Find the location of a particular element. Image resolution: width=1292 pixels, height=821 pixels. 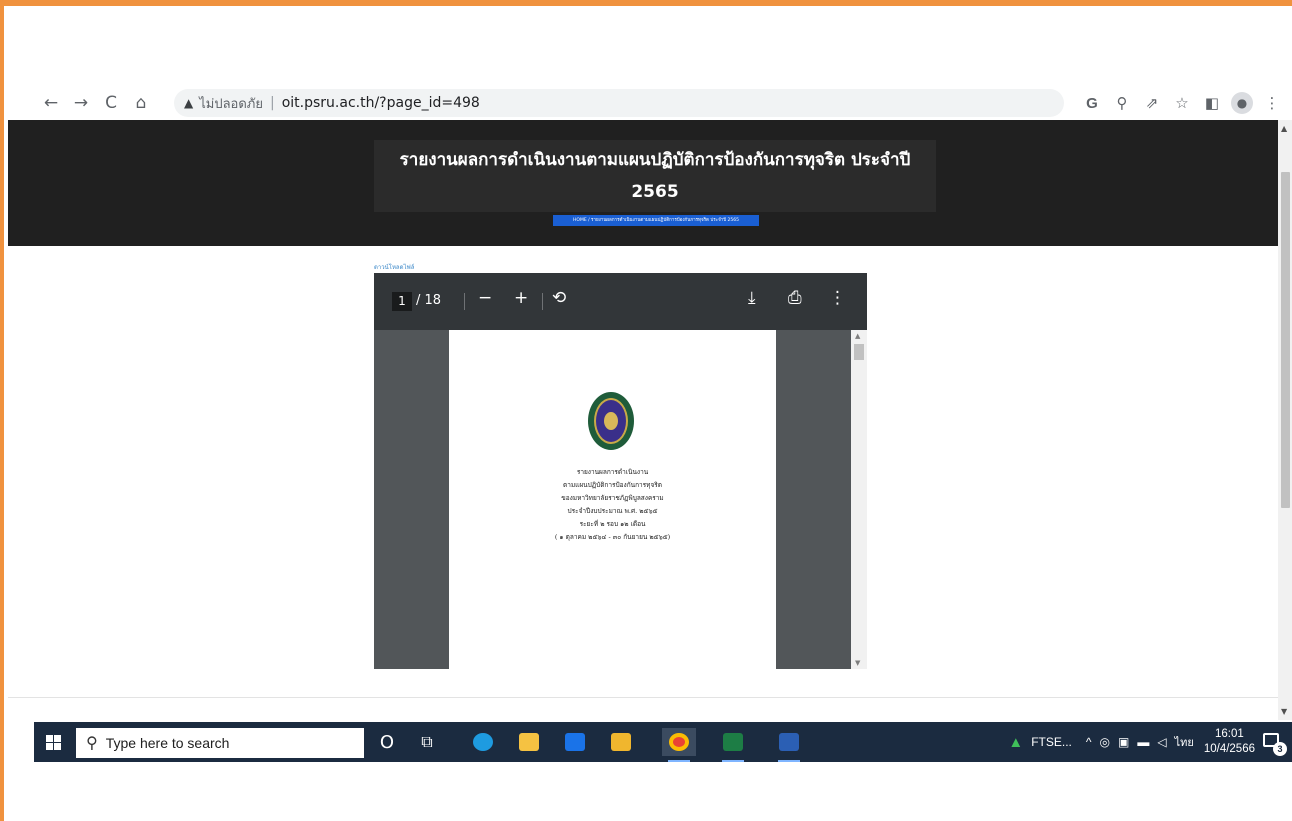

forward-arrow-icon: → is located at coordinates (81, 103).